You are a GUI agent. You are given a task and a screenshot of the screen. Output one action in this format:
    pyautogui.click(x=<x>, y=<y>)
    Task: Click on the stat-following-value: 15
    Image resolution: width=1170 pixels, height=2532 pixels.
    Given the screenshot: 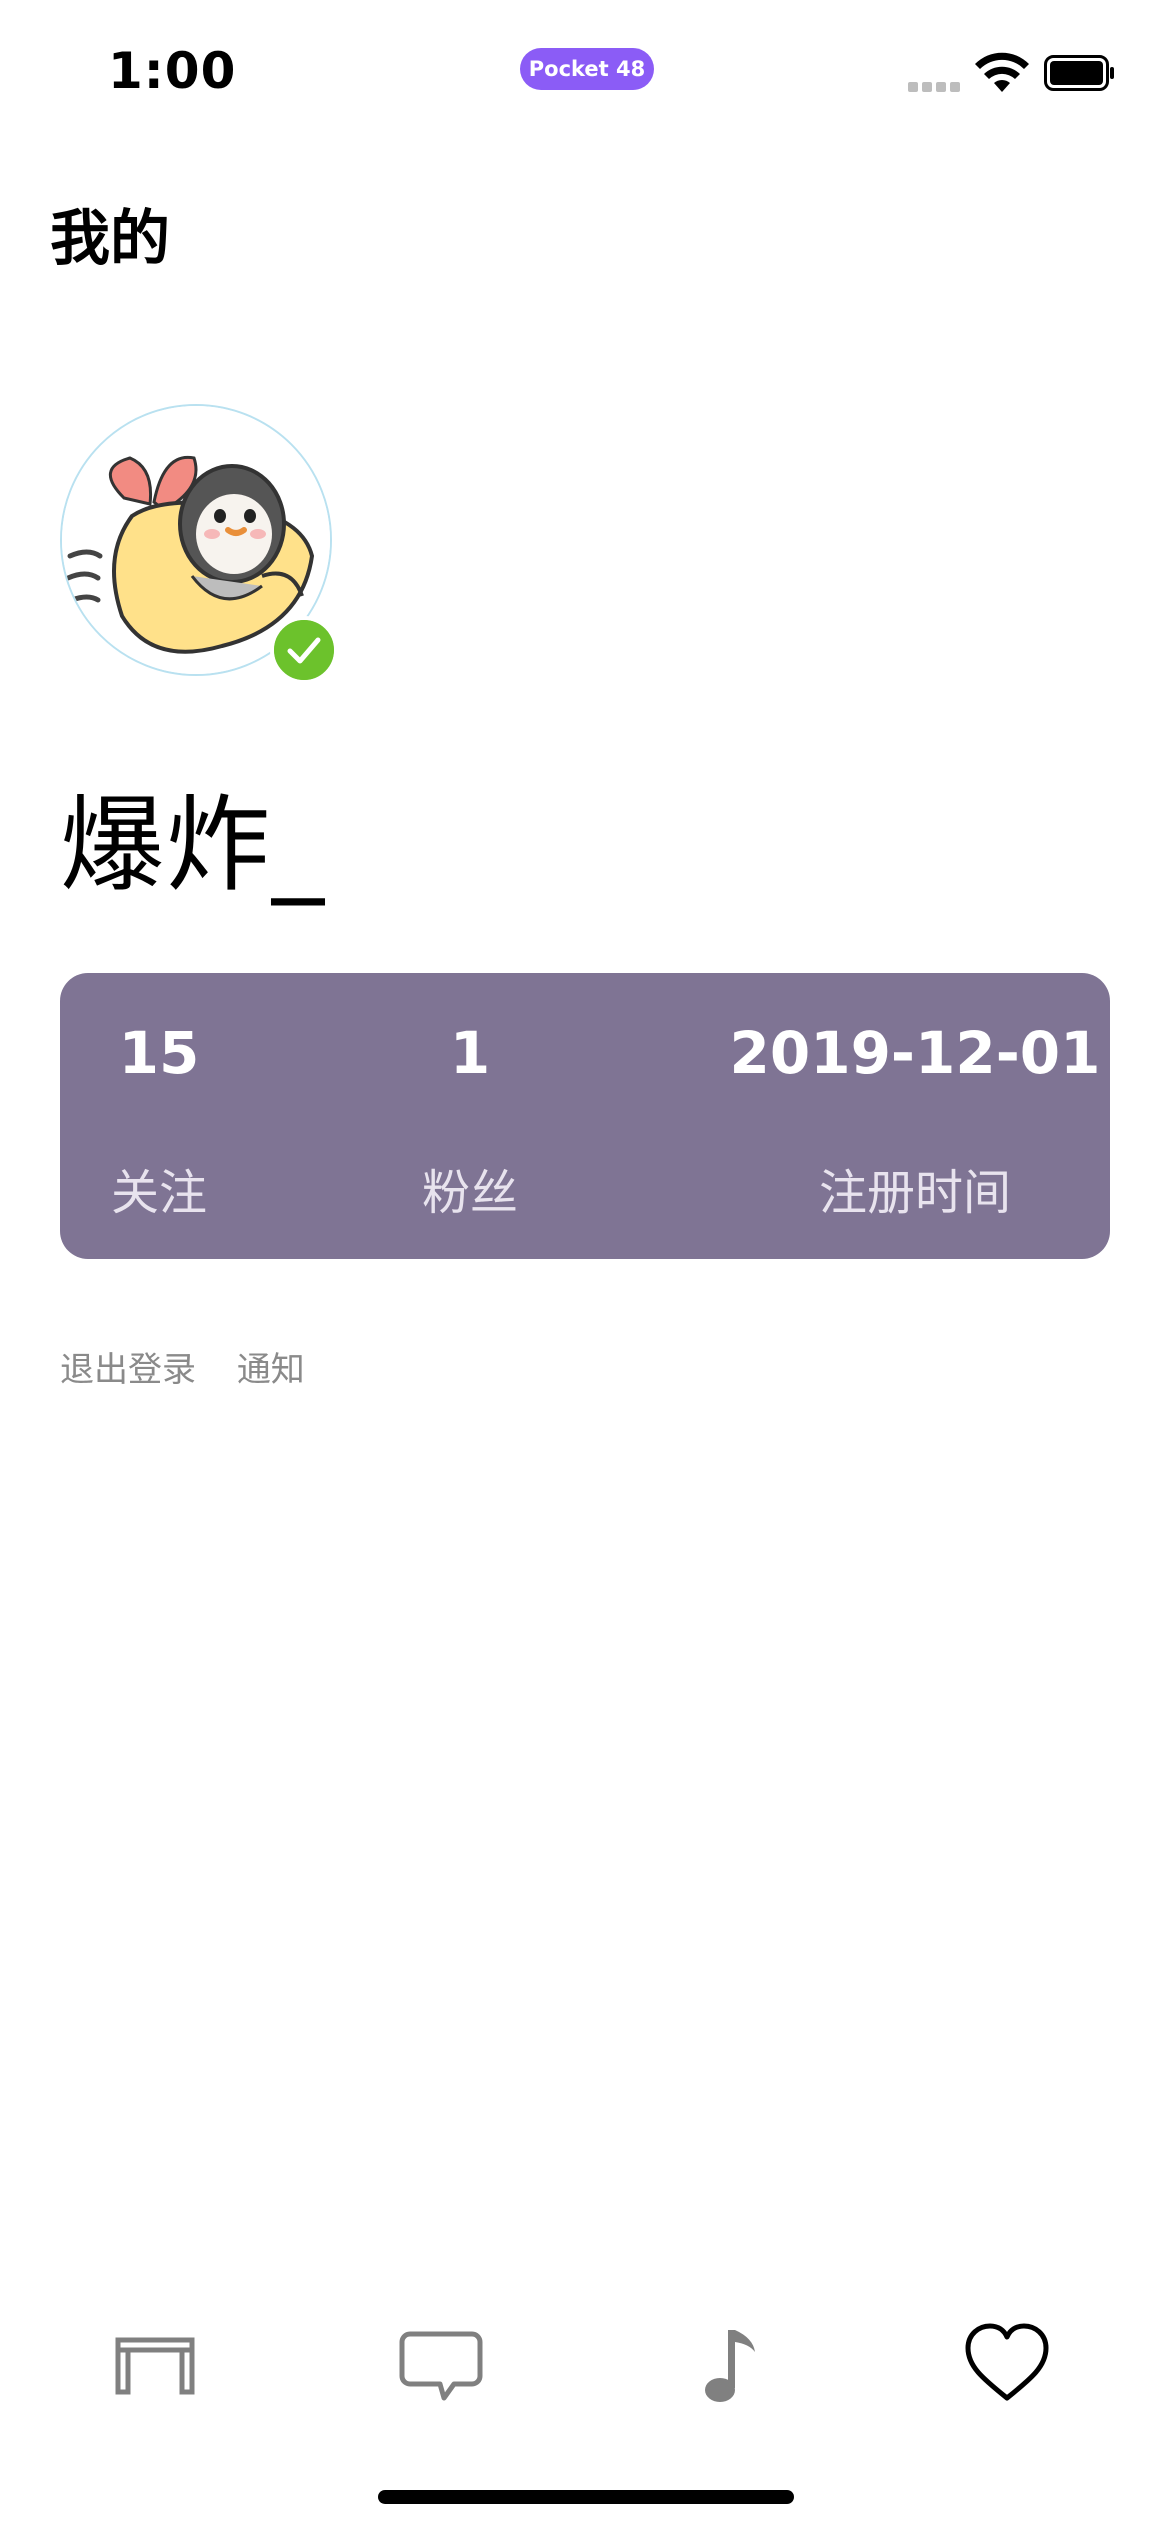 What is the action you would take?
    pyautogui.click(x=159, y=1053)
    